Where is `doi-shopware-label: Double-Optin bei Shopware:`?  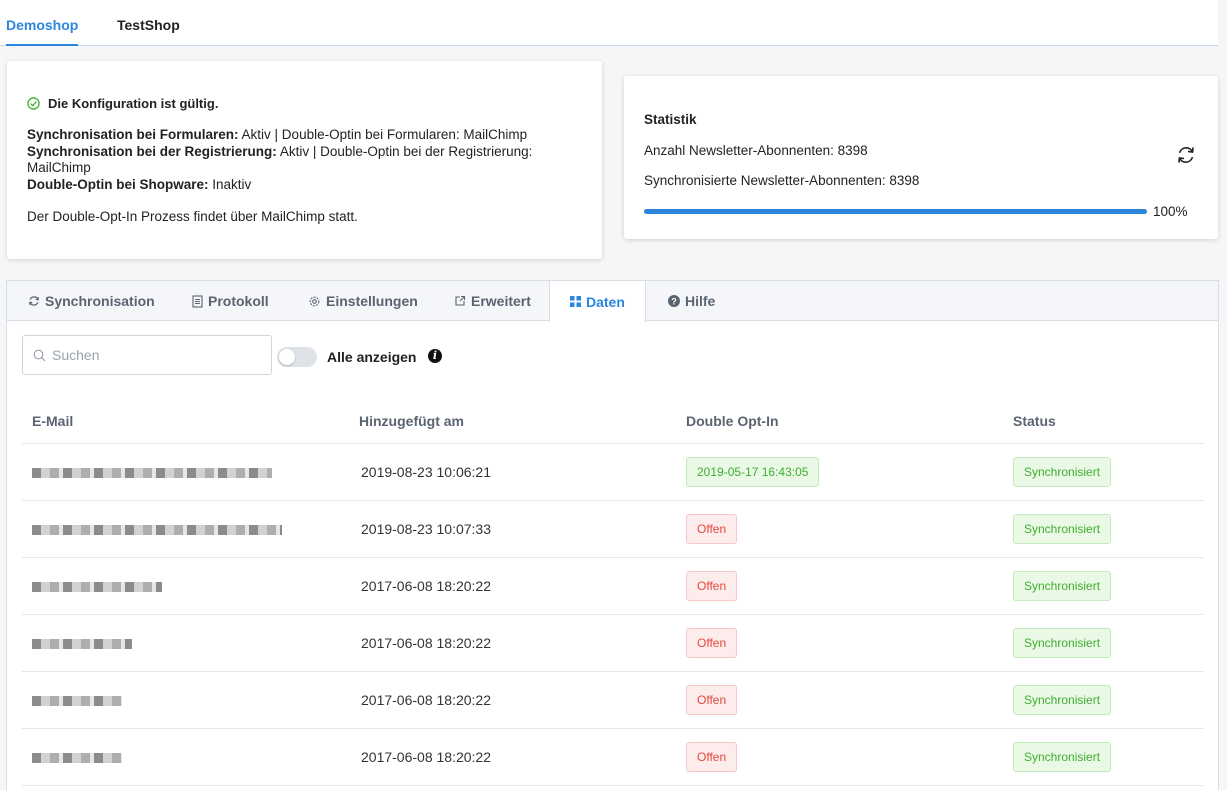
doi-shopware-label: Double-Optin bei Shopware: is located at coordinates (118, 184).